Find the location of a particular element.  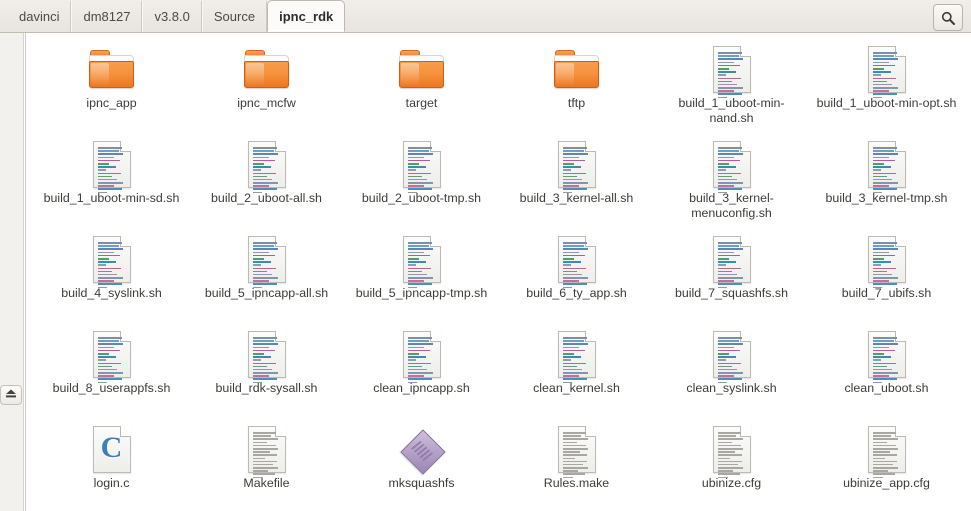

file-item: build_3_kernel-menuconfig.sh is located at coordinates (731, 183).